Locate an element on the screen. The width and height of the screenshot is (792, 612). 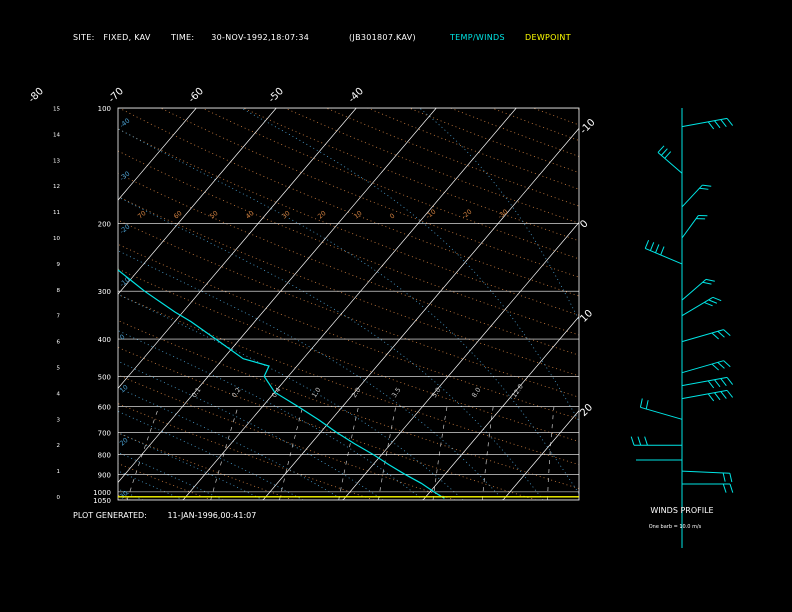
dry-adiabat-label: 70 is located at coordinates (141, 214).